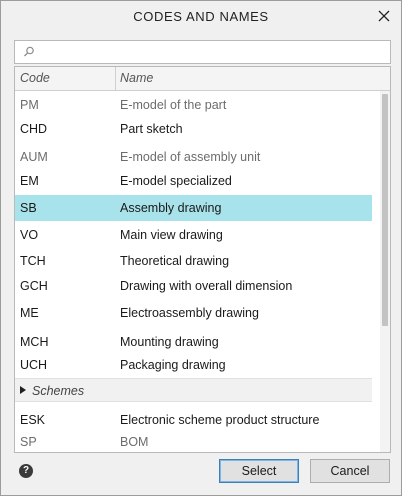 Image resolution: width=402 pixels, height=496 pixels. What do you see at coordinates (26, 471) in the screenshot?
I see `help-icon: ?` at bounding box center [26, 471].